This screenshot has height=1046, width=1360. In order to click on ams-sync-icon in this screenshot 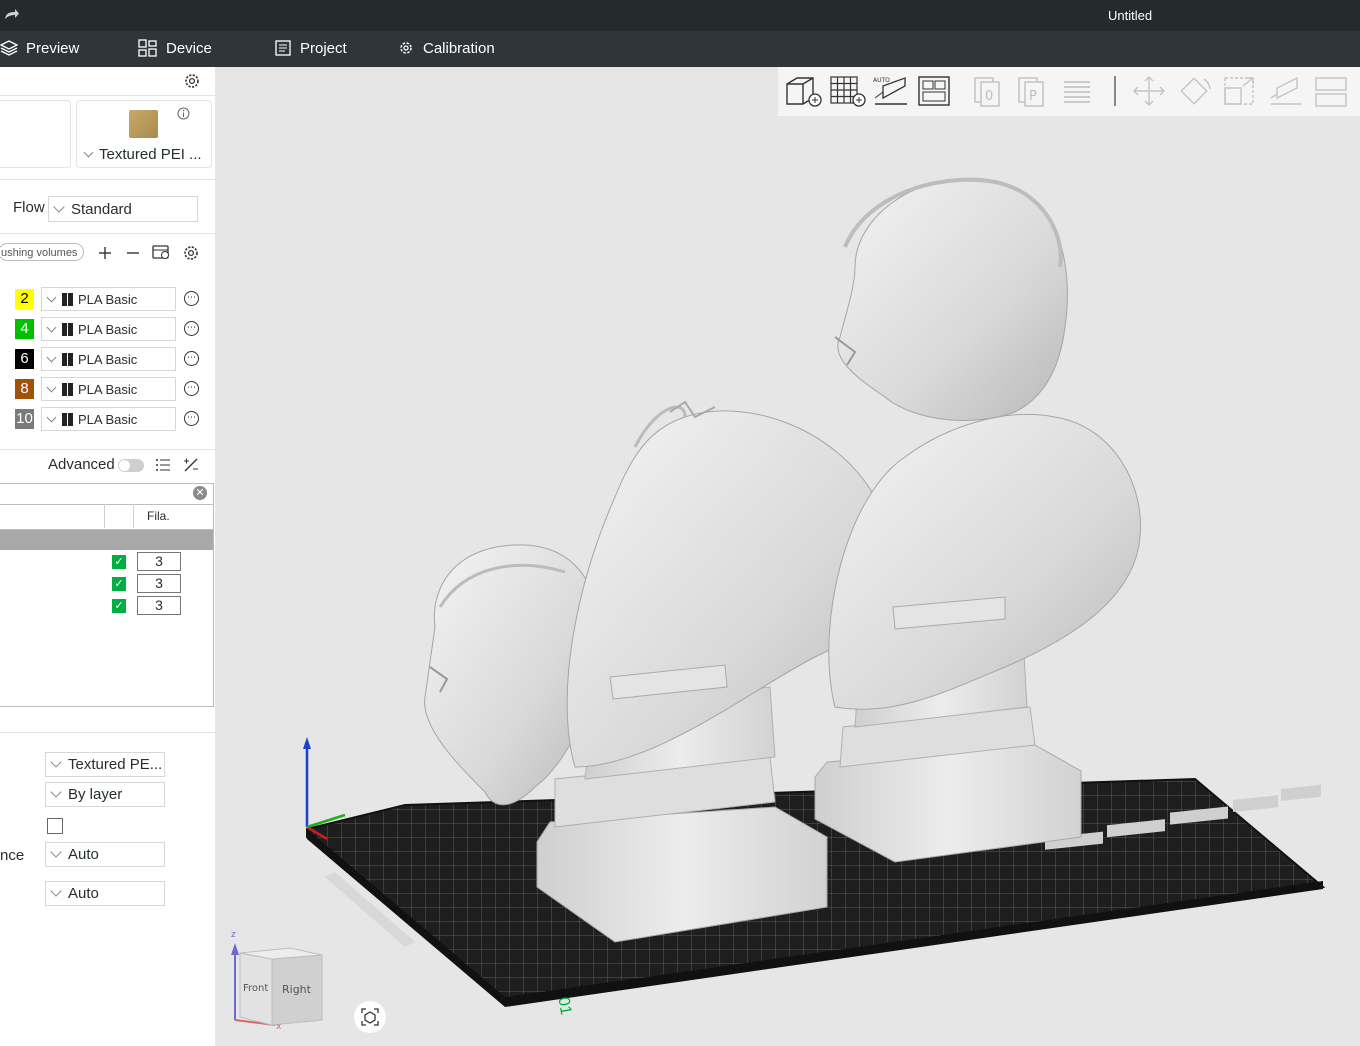, I will do `click(161, 252)`.